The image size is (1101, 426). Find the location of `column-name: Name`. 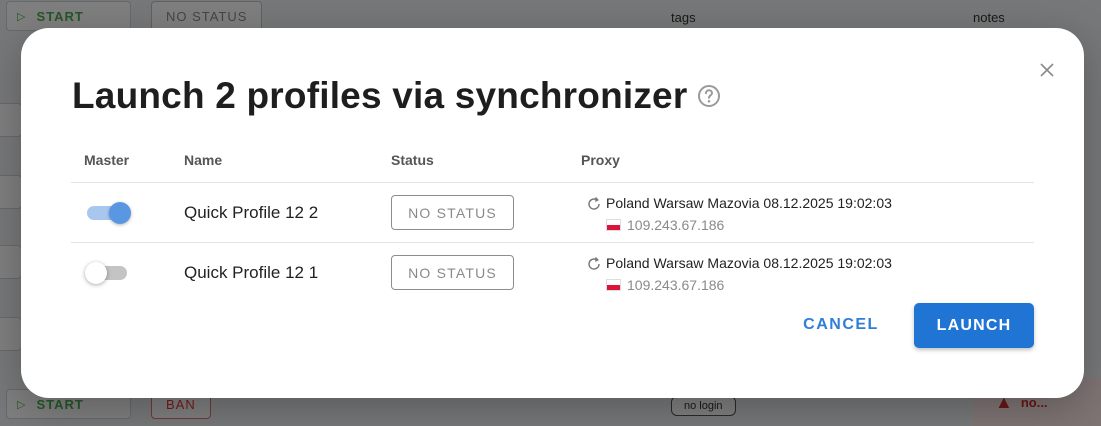

column-name: Name is located at coordinates (203, 160).